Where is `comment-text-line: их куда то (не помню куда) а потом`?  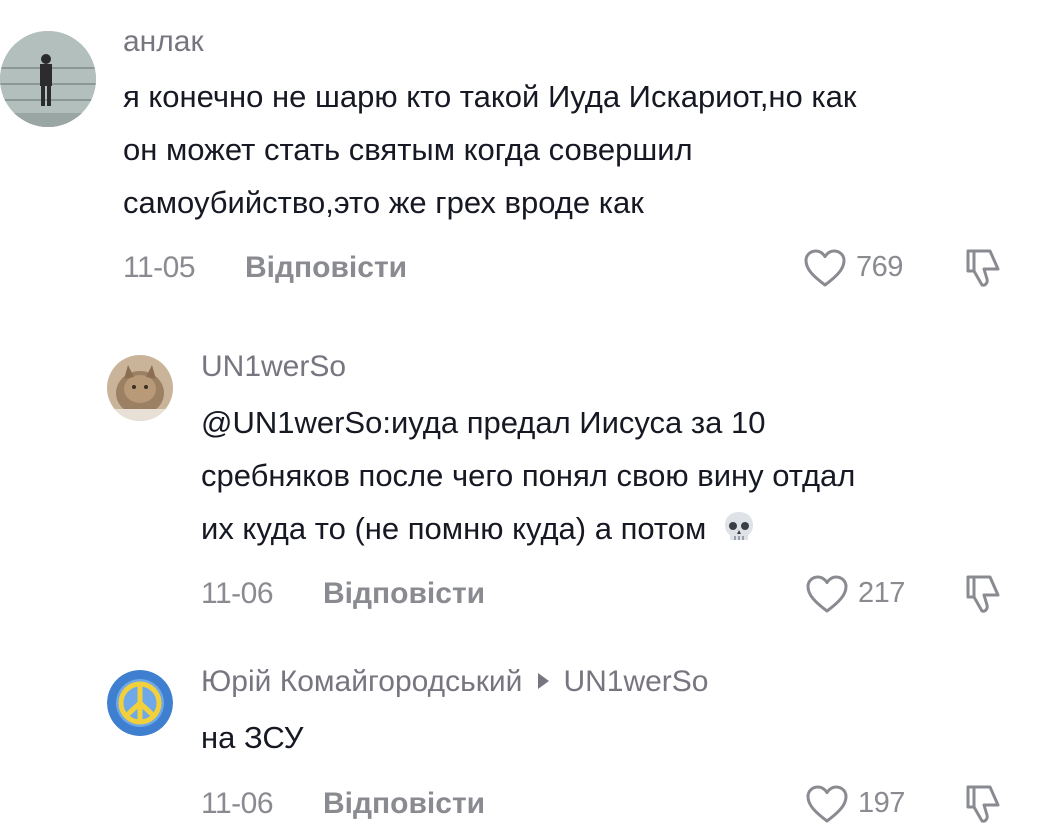
comment-text-line: их куда то (не помню куда) а потом is located at coordinates (528, 528).